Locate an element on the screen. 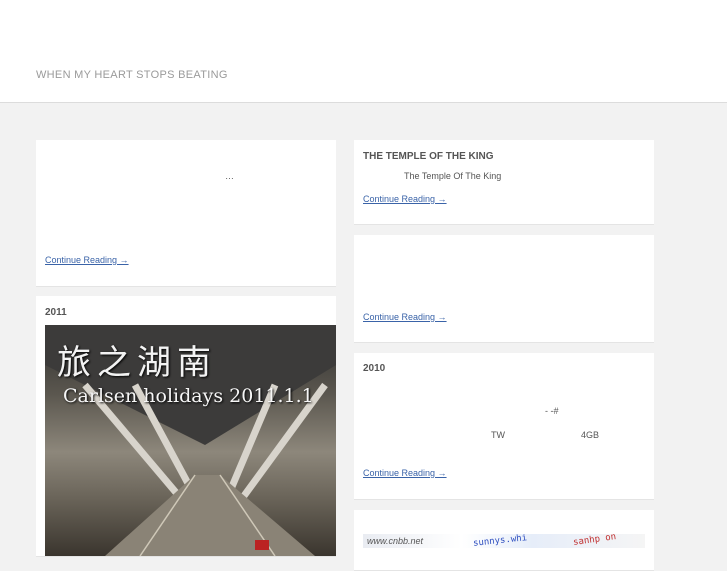 Image resolution: width=727 pixels, height=571 pixels. post-excerpt: TW is located at coordinates (498, 435).